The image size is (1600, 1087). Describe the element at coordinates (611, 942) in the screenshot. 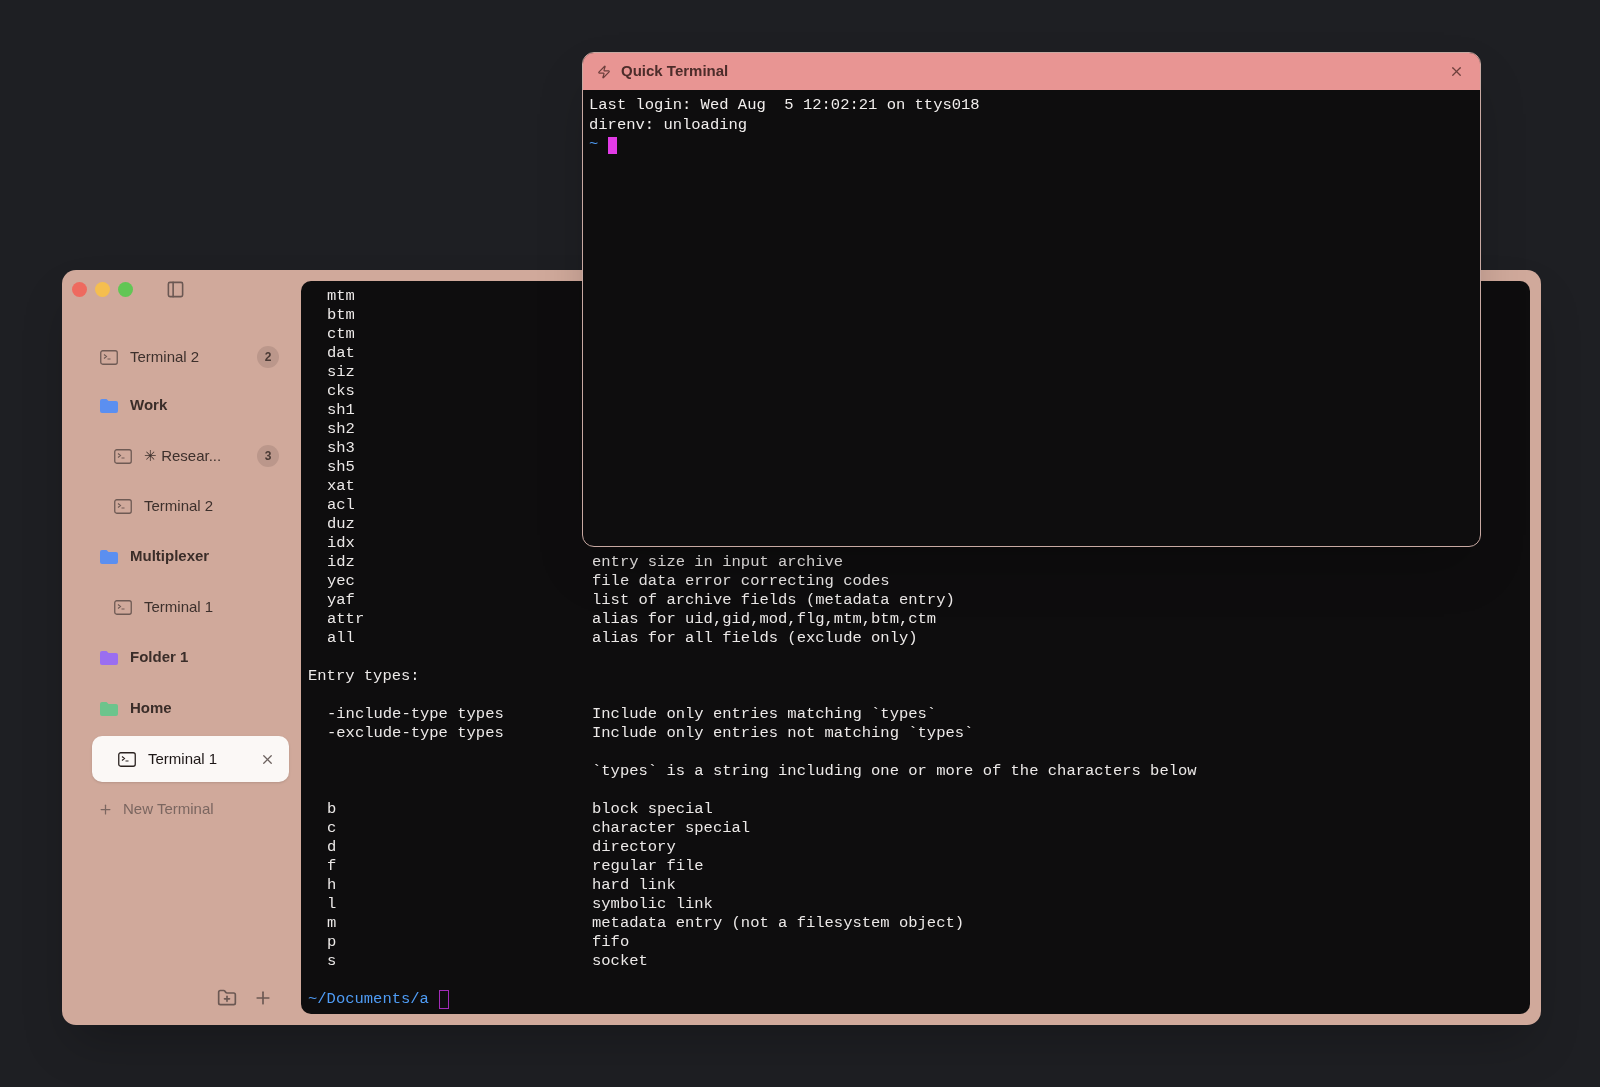

I see `option-description: fifo` at that location.